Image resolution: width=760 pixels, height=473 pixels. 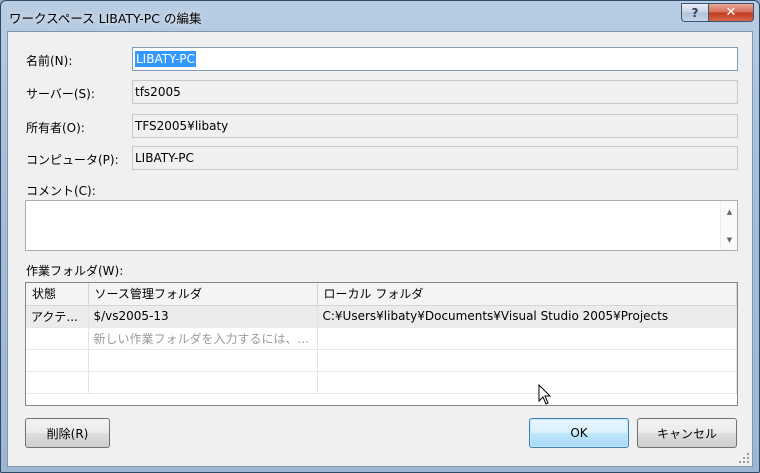 What do you see at coordinates (165, 59) in the screenshot?
I see `name-input-value: LIBATY-PC` at bounding box center [165, 59].